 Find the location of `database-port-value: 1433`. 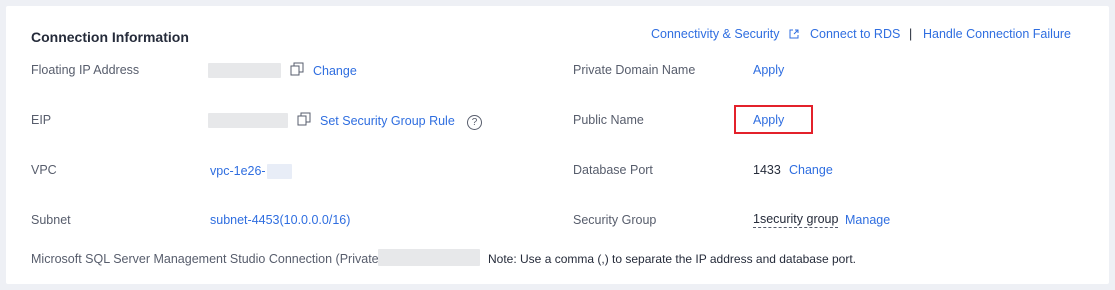

database-port-value: 1433 is located at coordinates (767, 170).